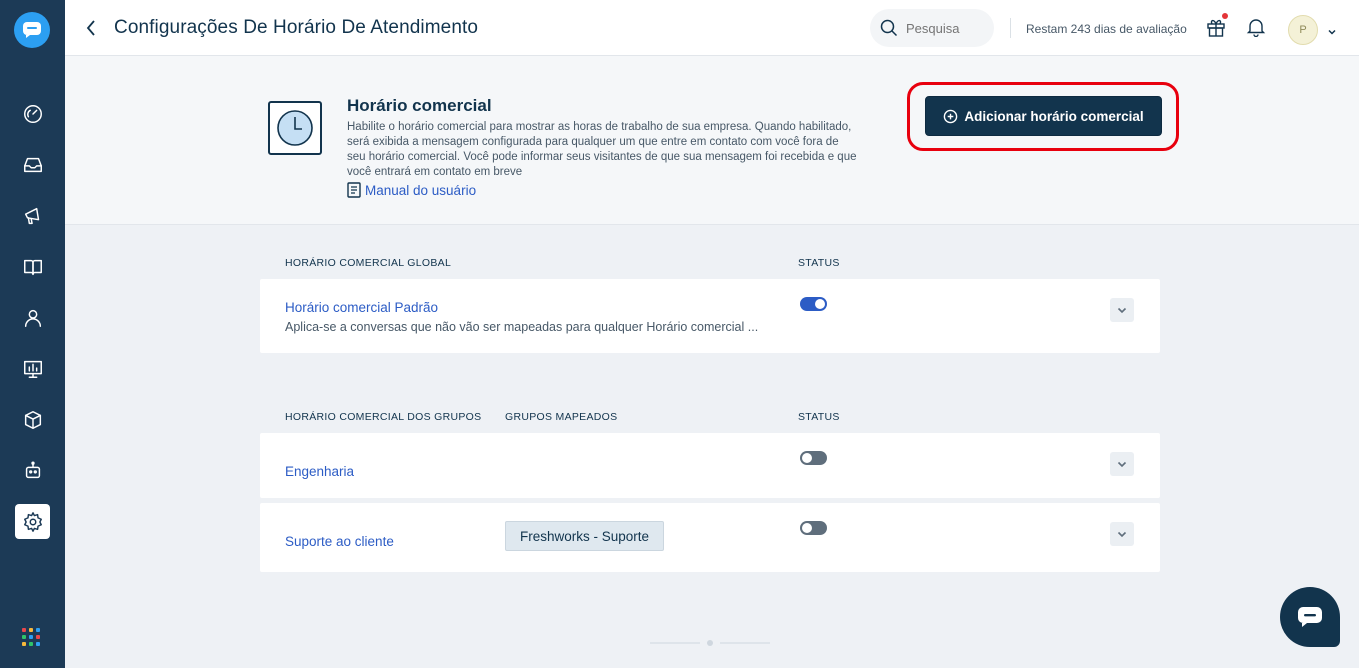 The image size is (1359, 668). What do you see at coordinates (31, 637) in the screenshot?
I see `apps-grid-icon` at bounding box center [31, 637].